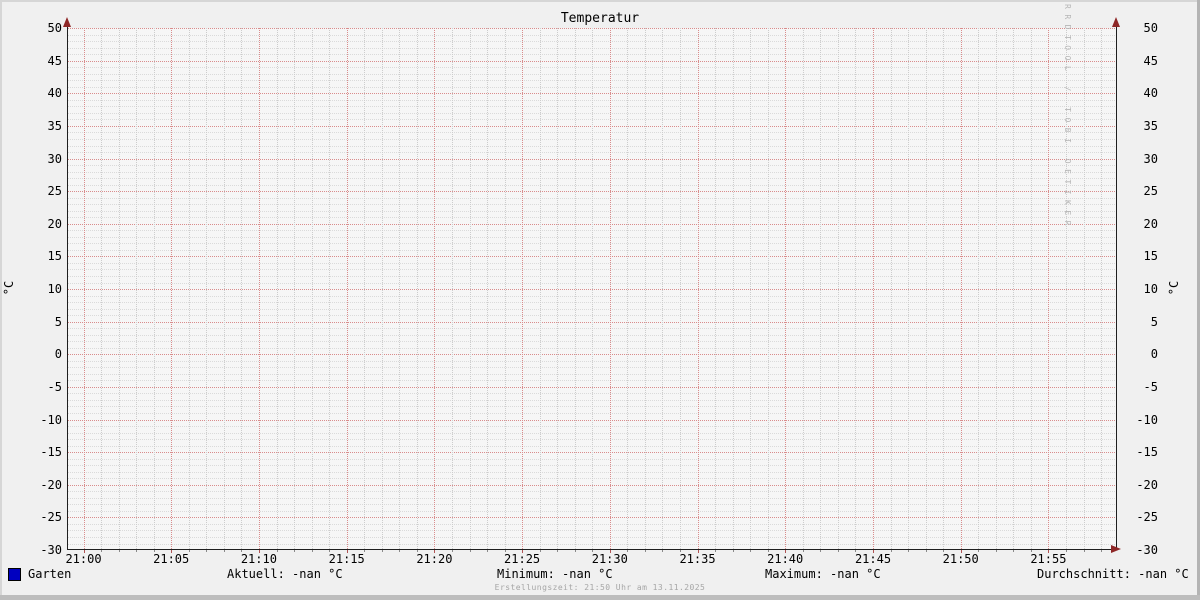 The height and width of the screenshot is (600, 1200). What do you see at coordinates (1147, 550) in the screenshot?
I see `y-axis-tick-label-right: -30` at bounding box center [1147, 550].